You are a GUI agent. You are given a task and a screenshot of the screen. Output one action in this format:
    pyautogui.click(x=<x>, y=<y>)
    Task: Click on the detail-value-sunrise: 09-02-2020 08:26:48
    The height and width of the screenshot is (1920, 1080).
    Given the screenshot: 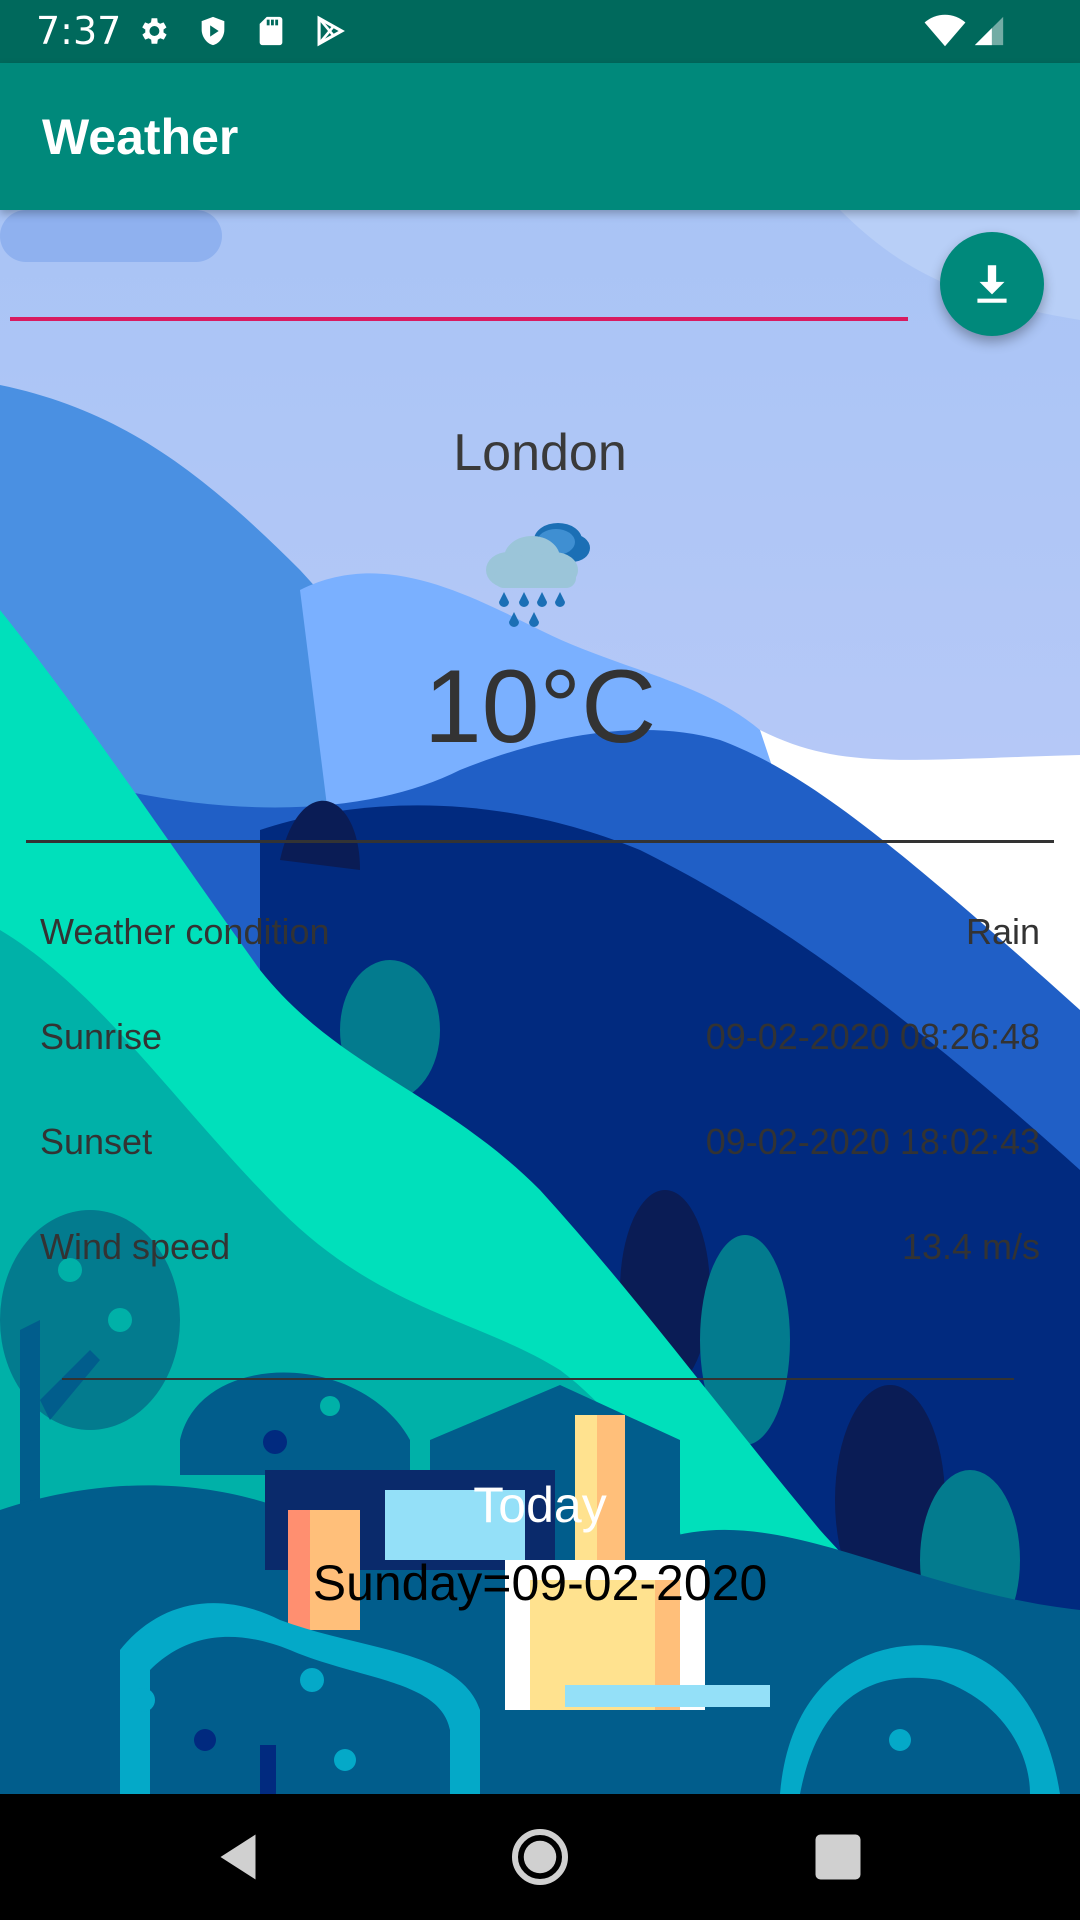 What is the action you would take?
    pyautogui.click(x=872, y=1036)
    